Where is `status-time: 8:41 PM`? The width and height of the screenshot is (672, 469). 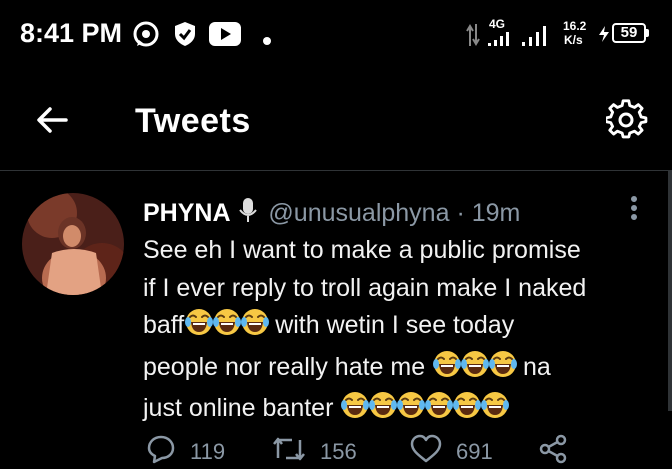
status-time: 8:41 PM is located at coordinates (71, 33).